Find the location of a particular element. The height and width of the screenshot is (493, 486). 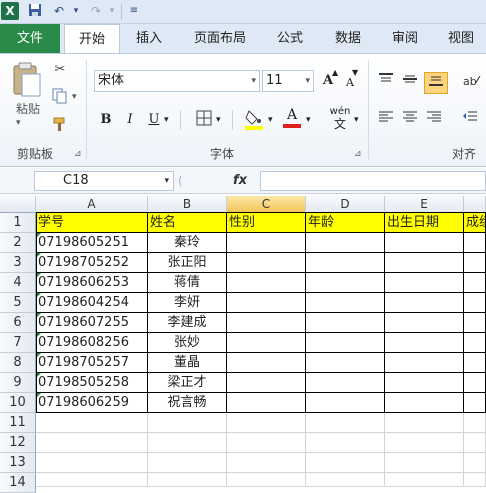

redo-dropdown-icon: ▾ is located at coordinates (112, 11).